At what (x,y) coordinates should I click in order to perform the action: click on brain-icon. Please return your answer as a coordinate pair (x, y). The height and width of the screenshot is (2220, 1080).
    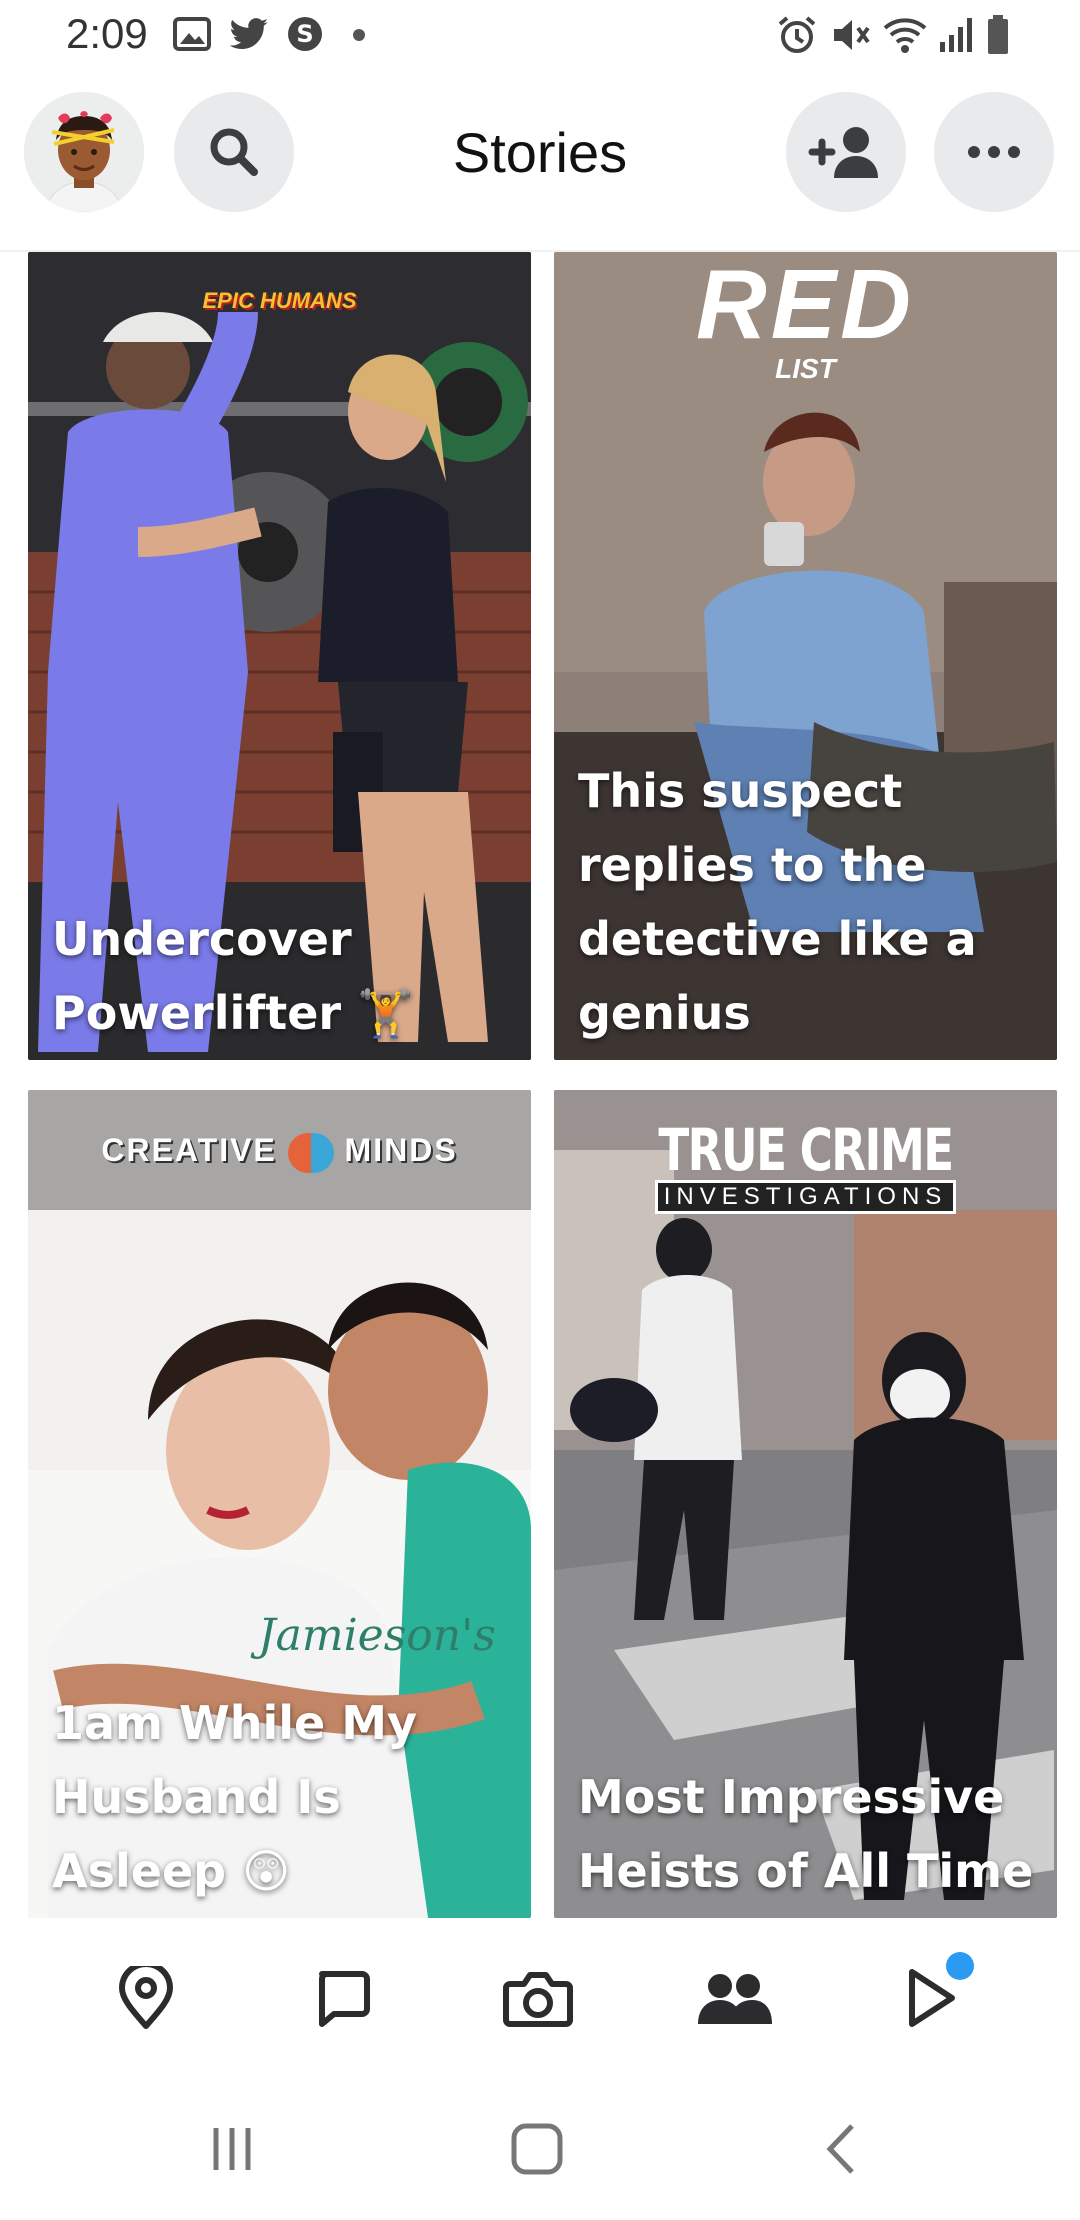
    Looking at the image, I should click on (310, 1152).